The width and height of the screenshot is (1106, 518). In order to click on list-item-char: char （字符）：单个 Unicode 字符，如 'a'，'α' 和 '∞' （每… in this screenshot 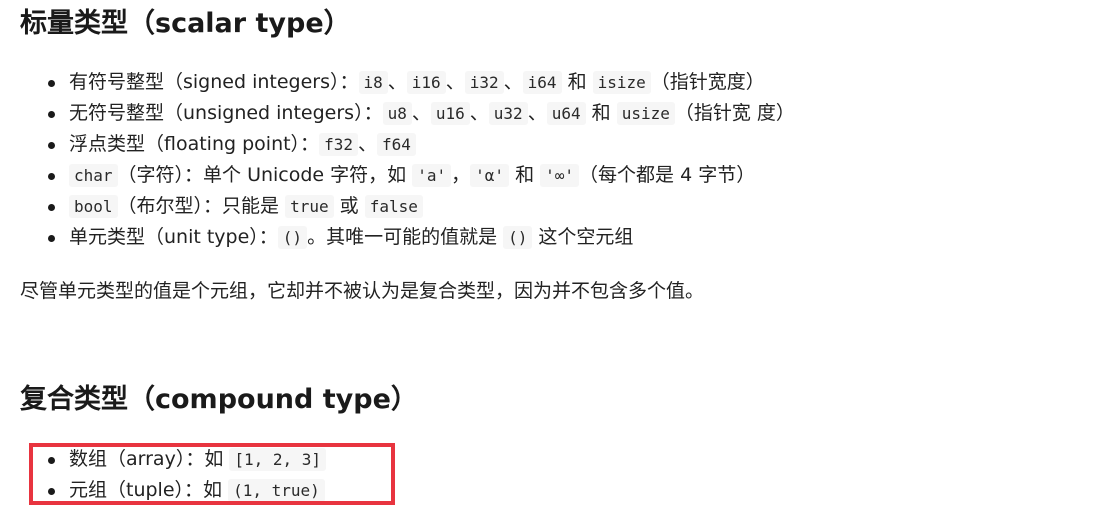, I will do `click(397, 175)`.